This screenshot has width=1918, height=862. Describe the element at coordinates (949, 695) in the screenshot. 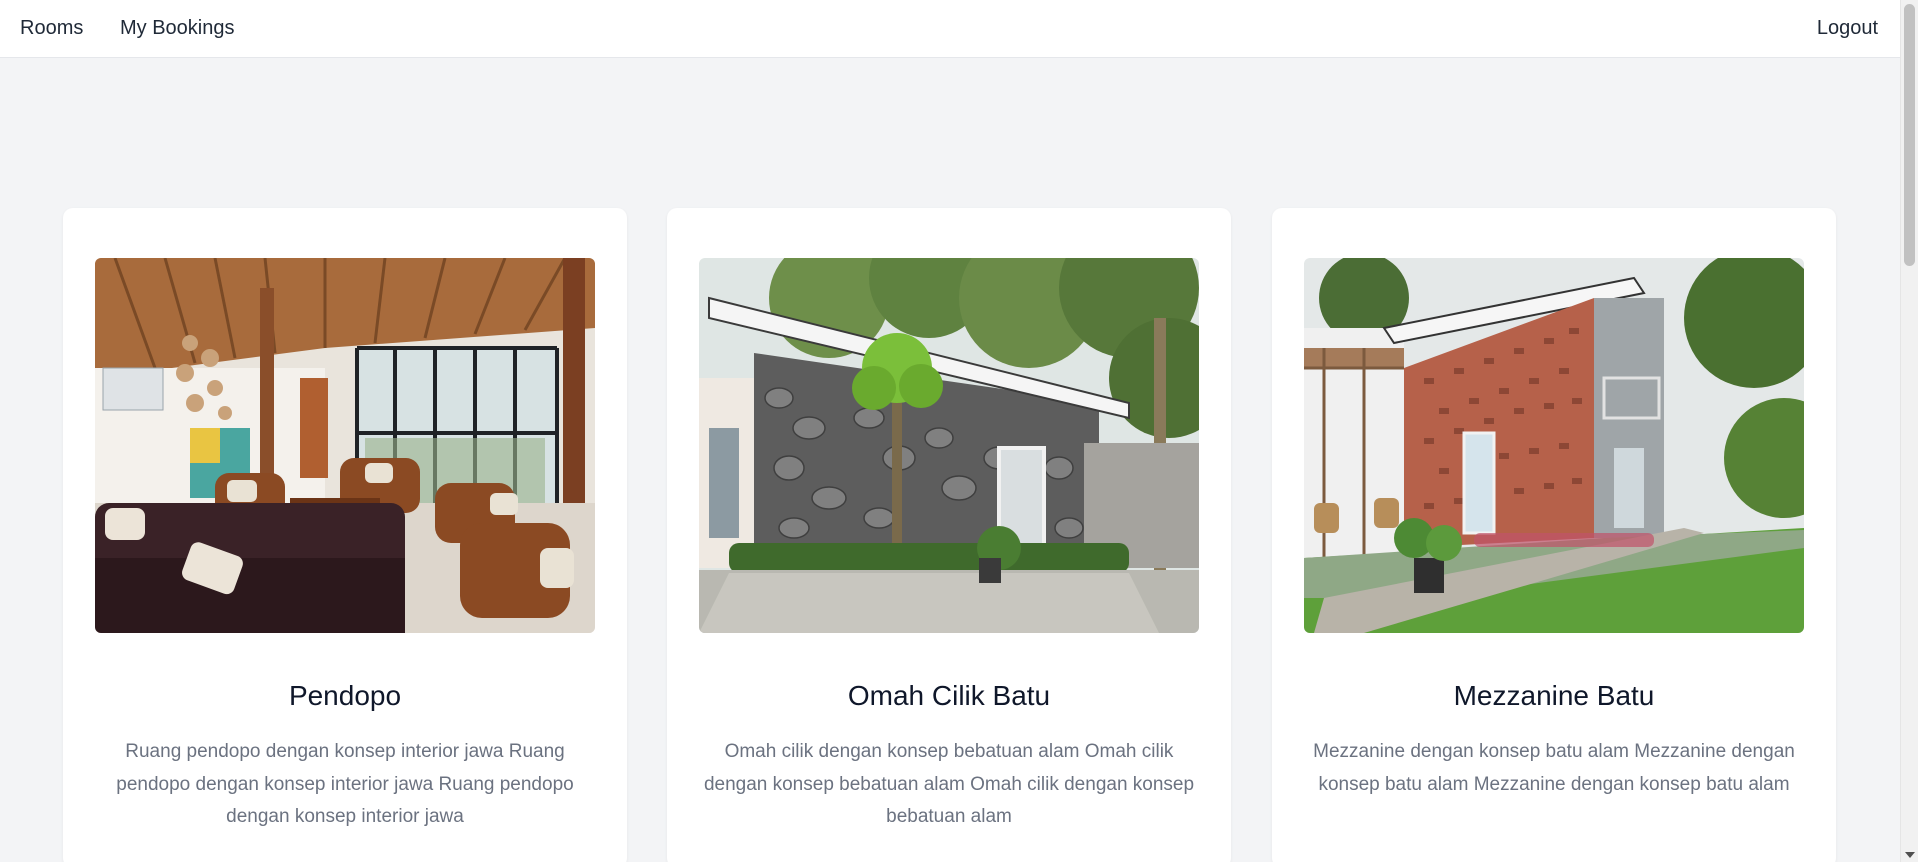

I see `room-title: Omah Cilik Batu` at that location.